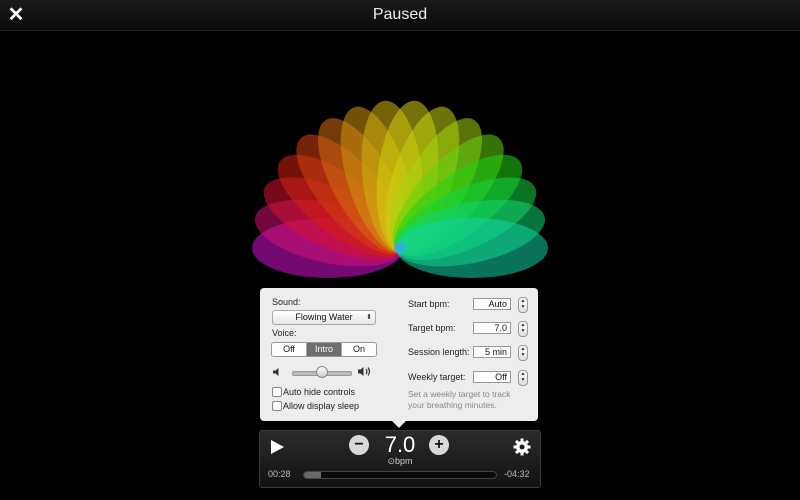  I want to click on title-bar: ✕ Paused, so click(400, 15).